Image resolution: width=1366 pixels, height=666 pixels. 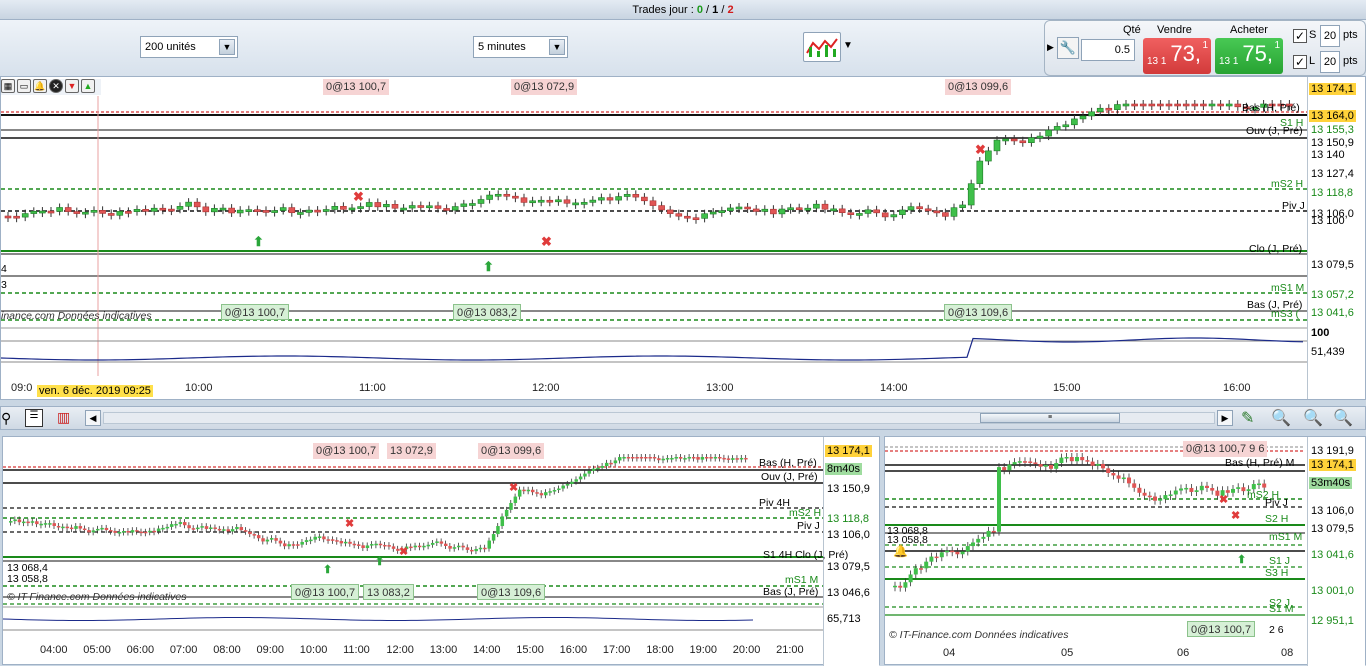 I want to click on exit-marker-icon: ✖, so click(x=546, y=241).